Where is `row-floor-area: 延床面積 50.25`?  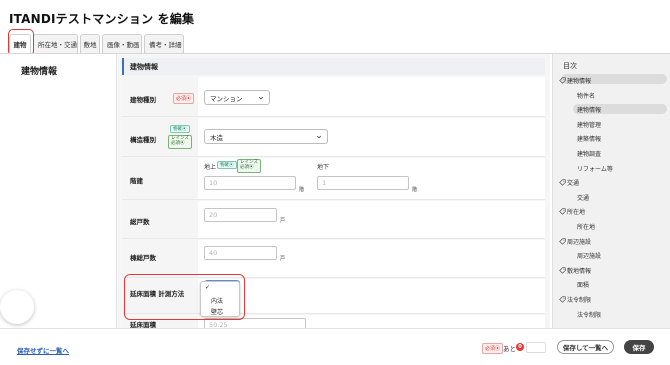 row-floor-area: 延床面積 50.25 is located at coordinates (333, 321).